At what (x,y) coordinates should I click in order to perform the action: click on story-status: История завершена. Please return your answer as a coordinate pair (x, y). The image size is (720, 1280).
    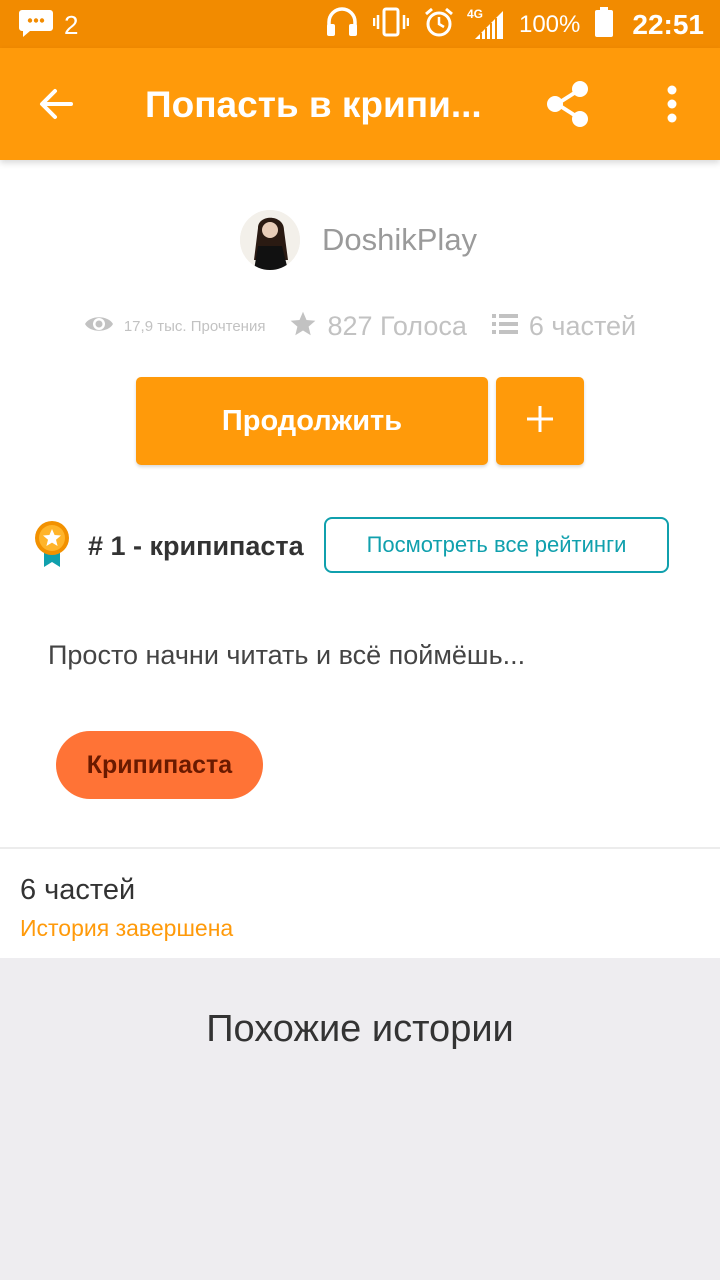
    Looking at the image, I should click on (127, 928).